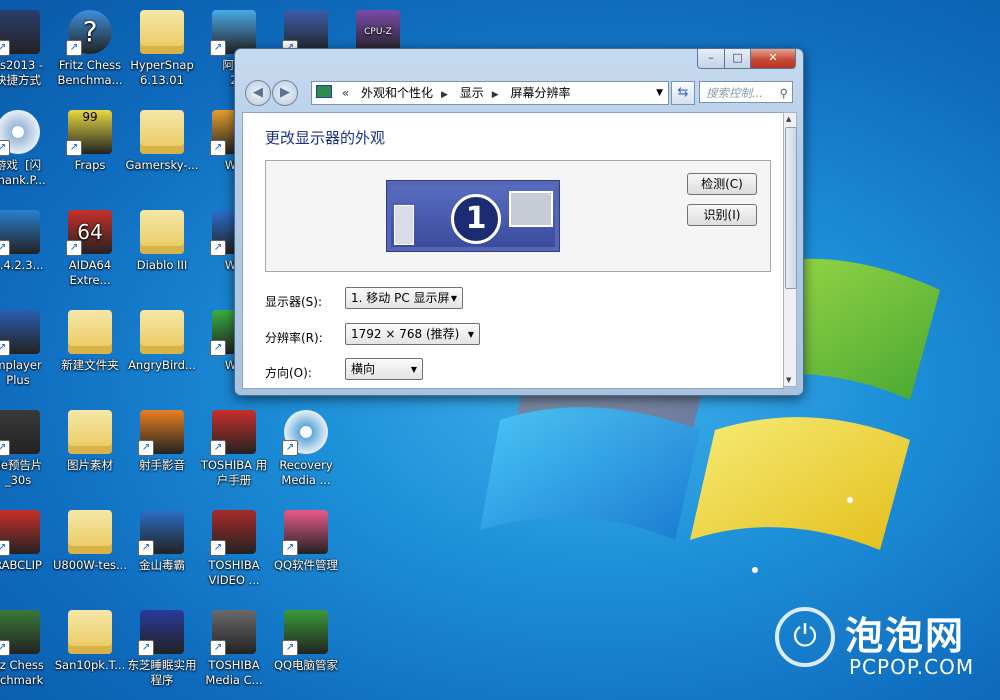  What do you see at coordinates (444, 95) in the screenshot?
I see `chevron-right-icon: ▶` at bounding box center [444, 95].